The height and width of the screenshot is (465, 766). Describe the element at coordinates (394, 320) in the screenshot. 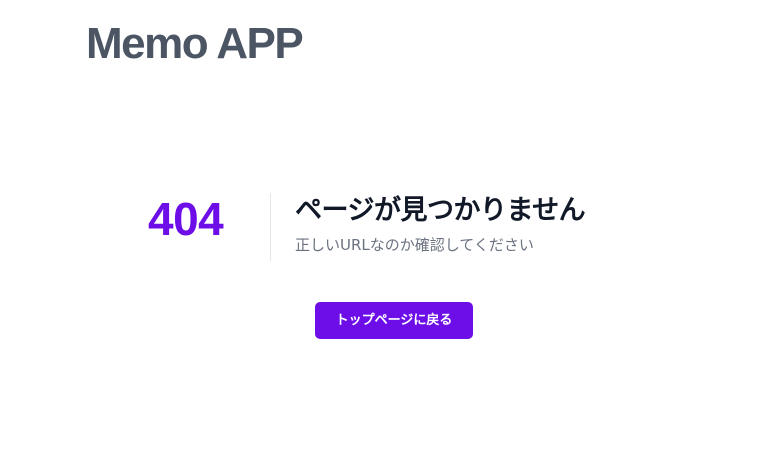

I see `back-to-top-button: トップページに戻る` at that location.